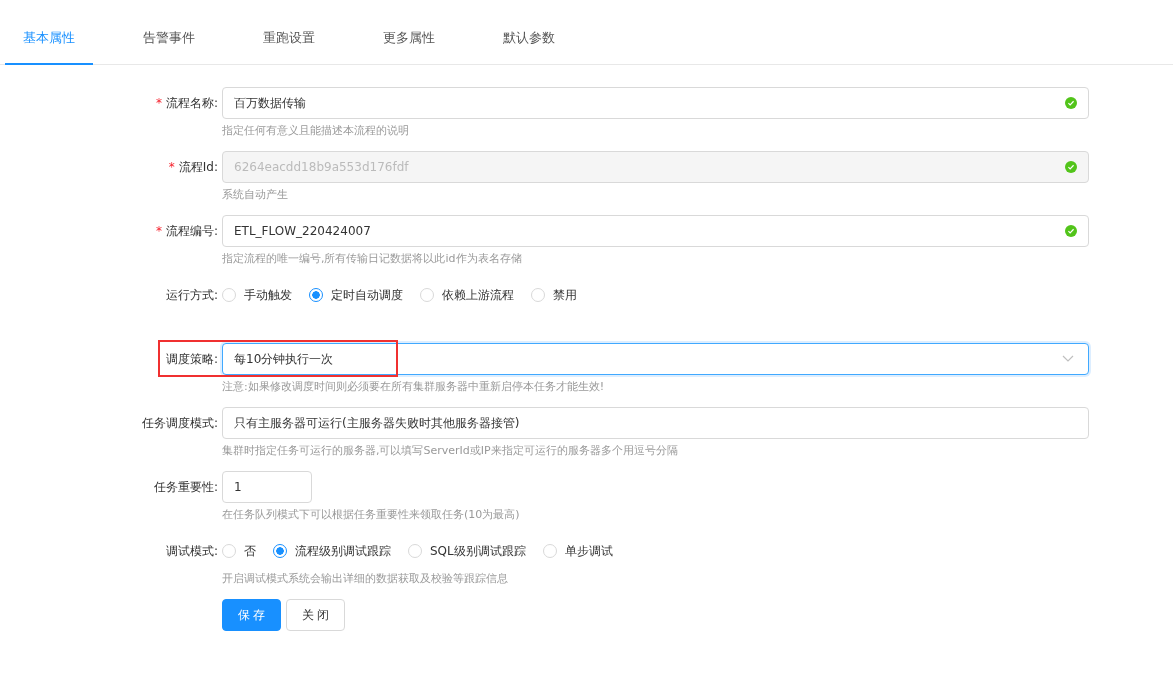 The width and height of the screenshot is (1173, 673). I want to click on help-text: 集群时指定任务可运行的服务器,可以填写ServerId或IP来指定可运行的服务器多个用逗号分隔, so click(450, 450).